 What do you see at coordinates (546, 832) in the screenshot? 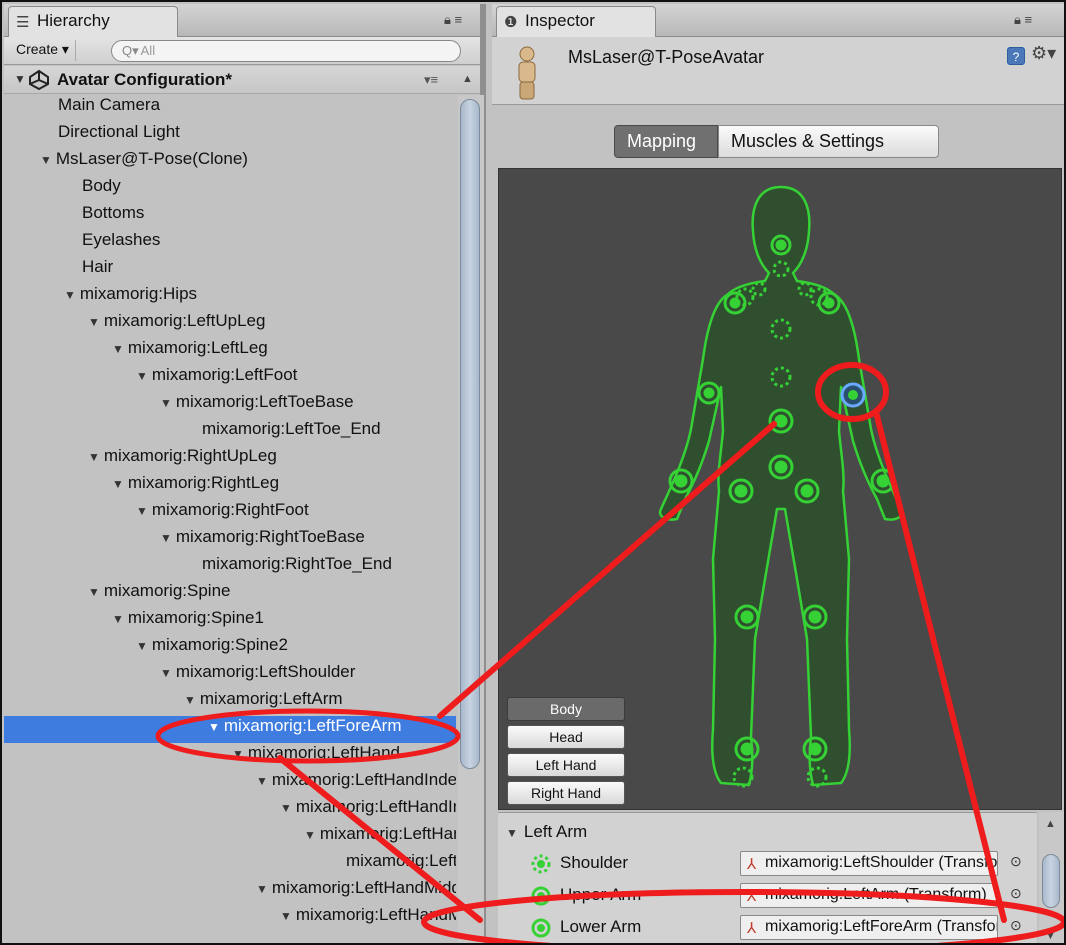
I see `section-header-left-arm: ▼ Left Arm` at bounding box center [546, 832].